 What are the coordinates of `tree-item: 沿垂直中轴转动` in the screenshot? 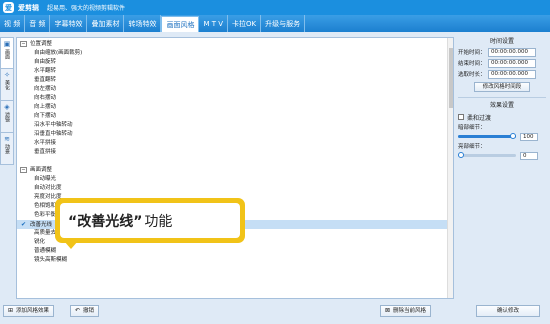 It's located at (235, 134).